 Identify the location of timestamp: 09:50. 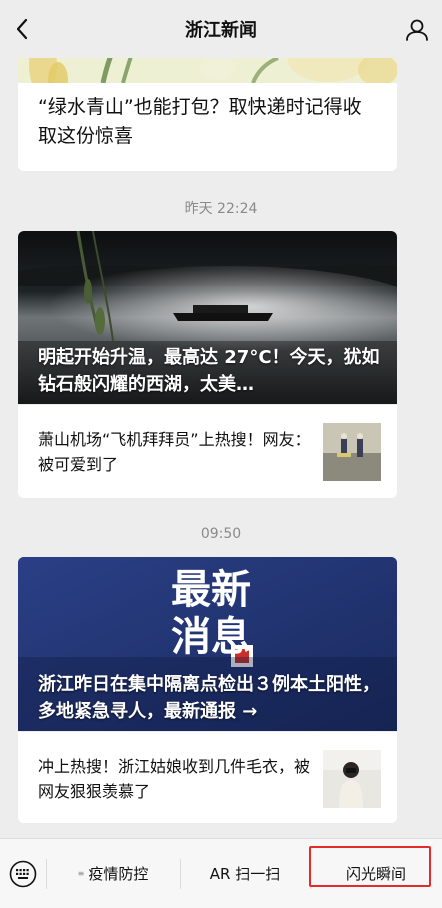
(221, 534).